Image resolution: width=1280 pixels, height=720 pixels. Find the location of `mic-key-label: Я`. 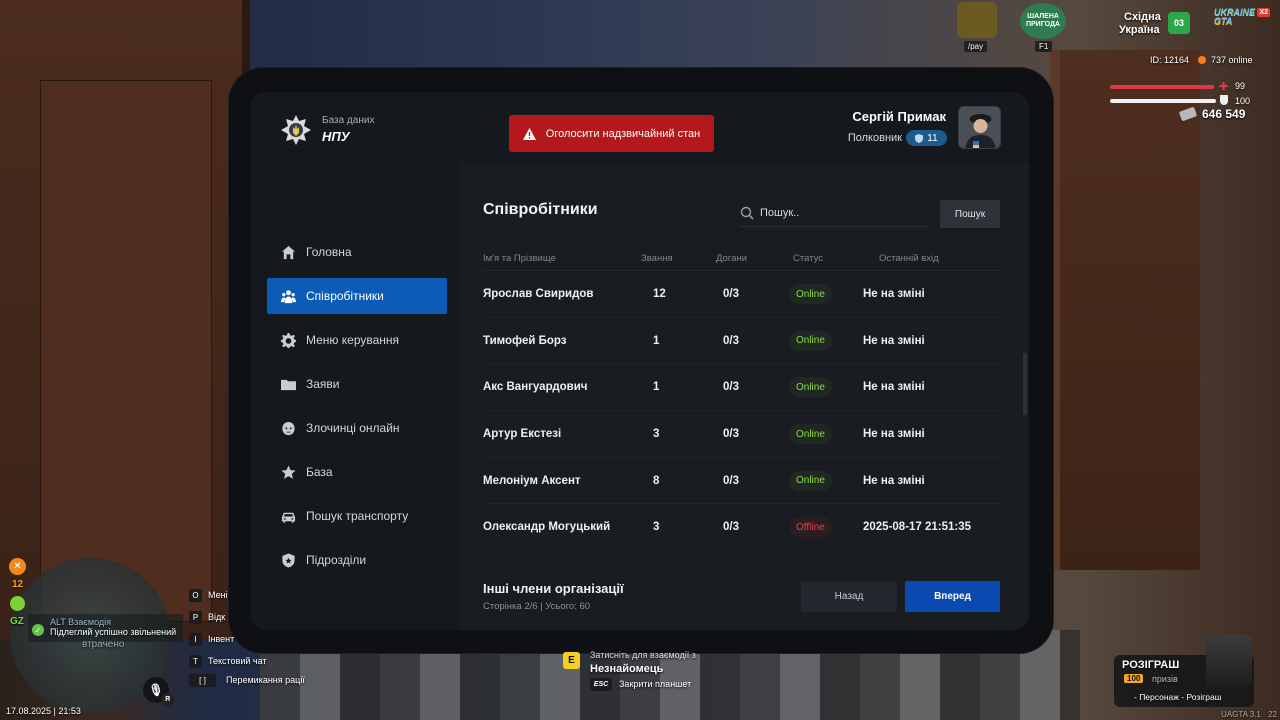

mic-key-label: Я is located at coordinates (167, 699).